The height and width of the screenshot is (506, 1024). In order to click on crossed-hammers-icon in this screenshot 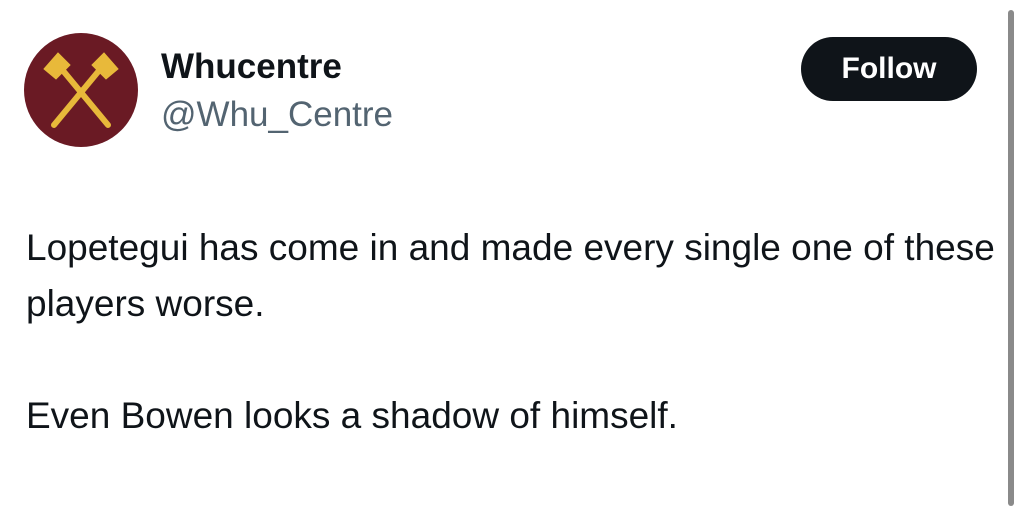, I will do `click(81, 90)`.